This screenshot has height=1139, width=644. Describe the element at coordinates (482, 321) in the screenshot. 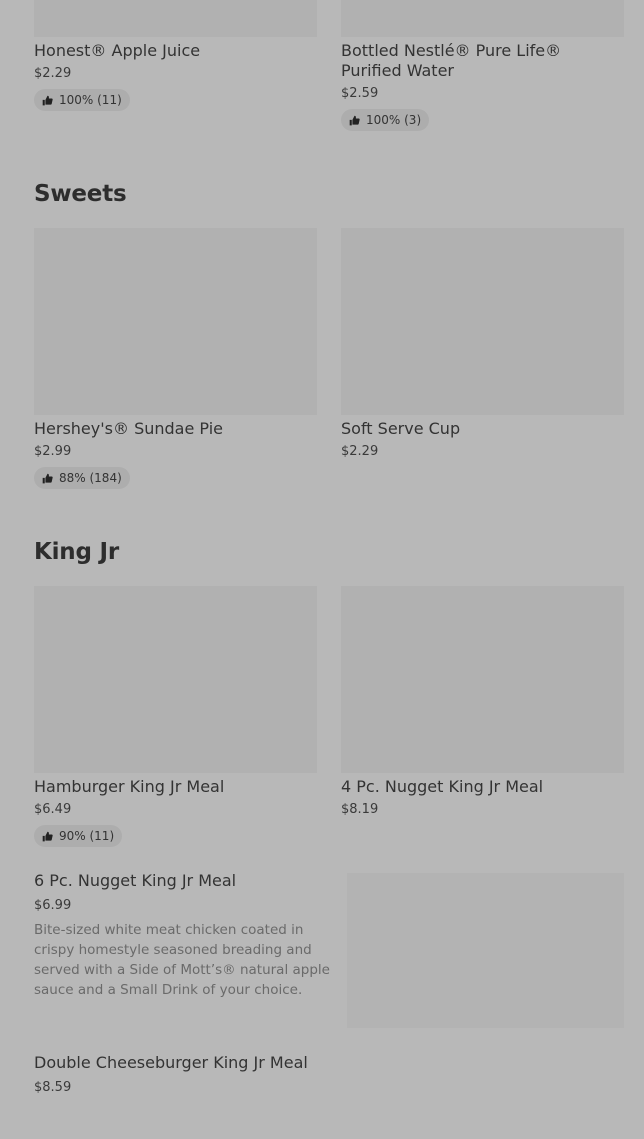

I see `item-image-soft-serve-cup` at that location.